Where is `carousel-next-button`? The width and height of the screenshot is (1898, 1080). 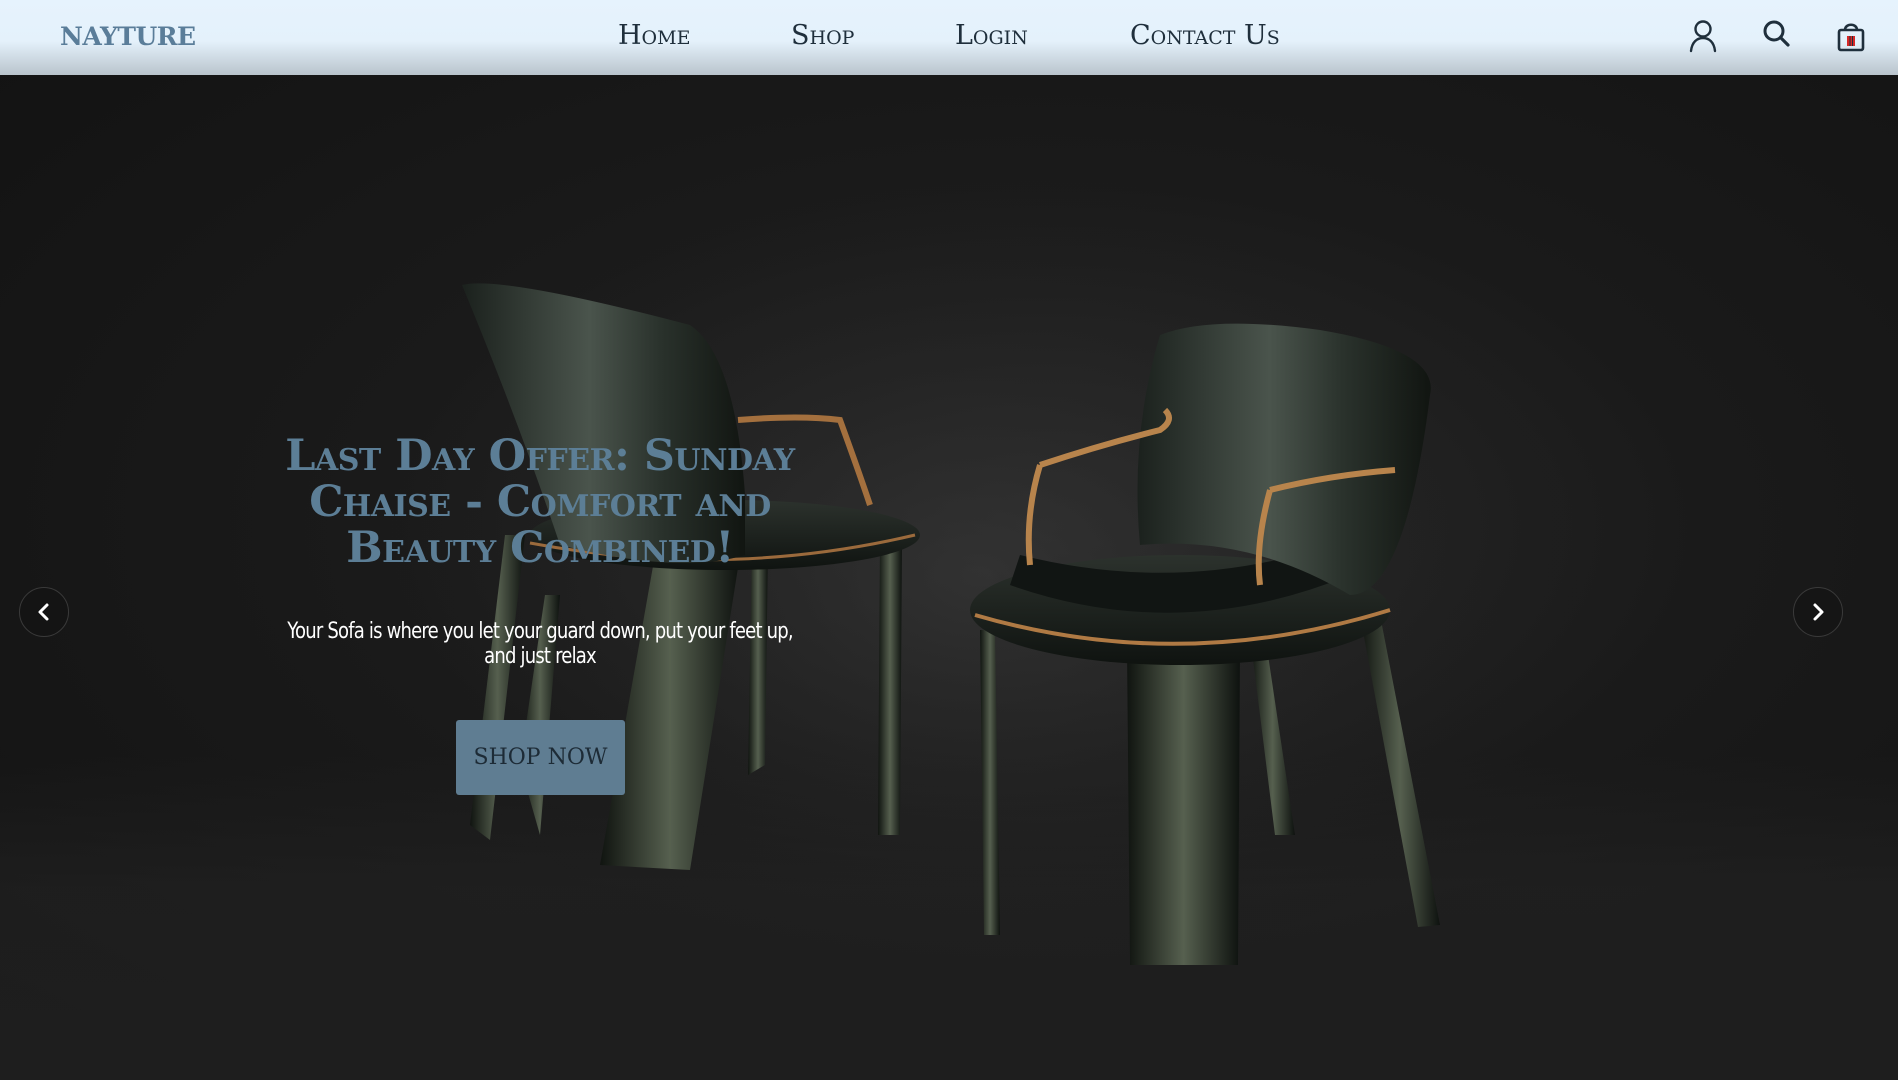
carousel-next-button is located at coordinates (1818, 612).